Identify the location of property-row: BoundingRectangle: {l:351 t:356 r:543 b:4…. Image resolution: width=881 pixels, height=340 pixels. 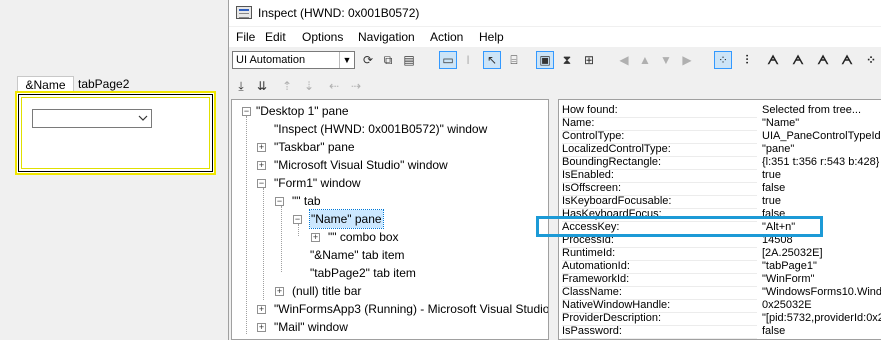
(720, 163).